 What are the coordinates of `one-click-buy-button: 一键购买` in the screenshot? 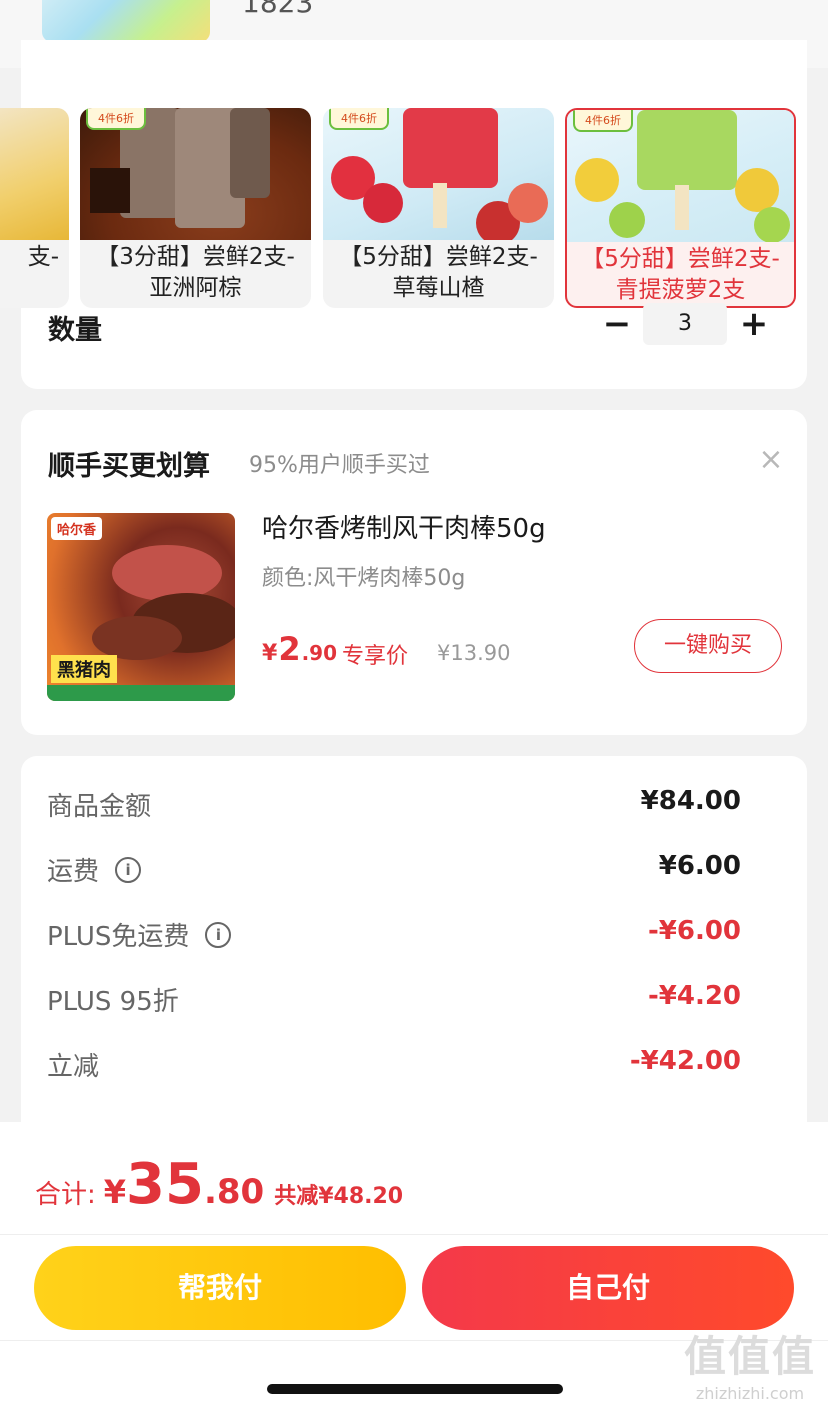 It's located at (708, 646).